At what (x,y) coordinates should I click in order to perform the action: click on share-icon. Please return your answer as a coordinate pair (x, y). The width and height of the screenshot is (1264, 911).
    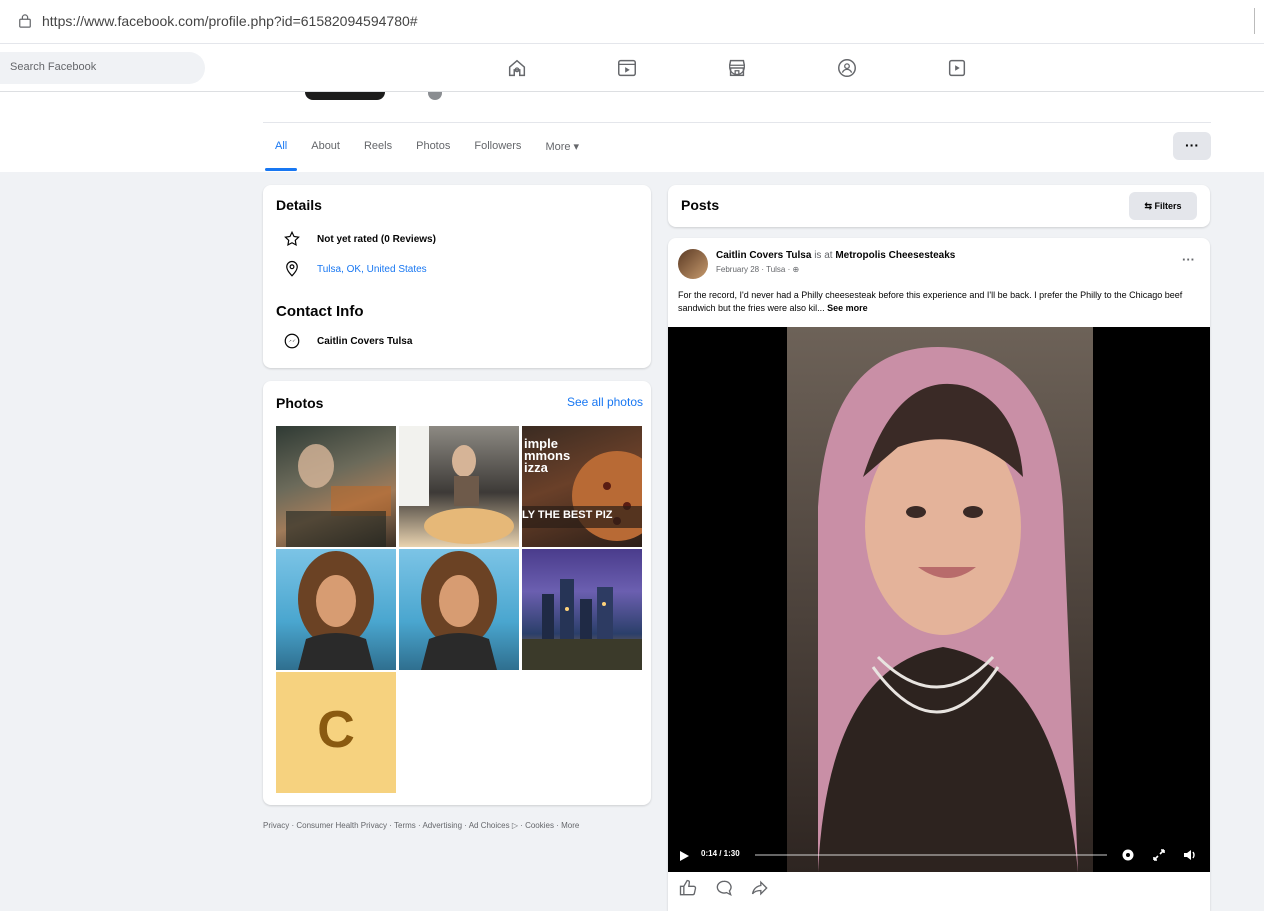
    Looking at the image, I should click on (761, 889).